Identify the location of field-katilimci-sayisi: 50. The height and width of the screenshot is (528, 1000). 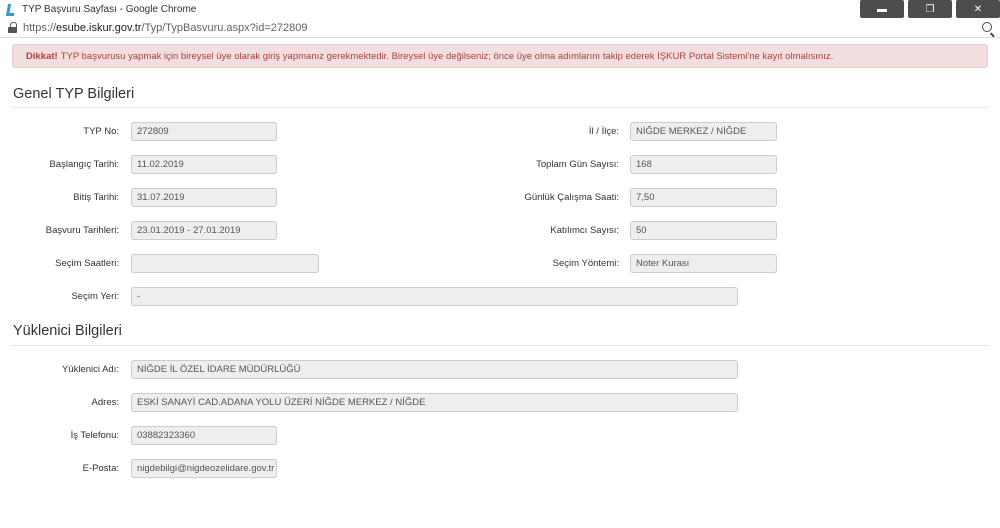
(703, 230).